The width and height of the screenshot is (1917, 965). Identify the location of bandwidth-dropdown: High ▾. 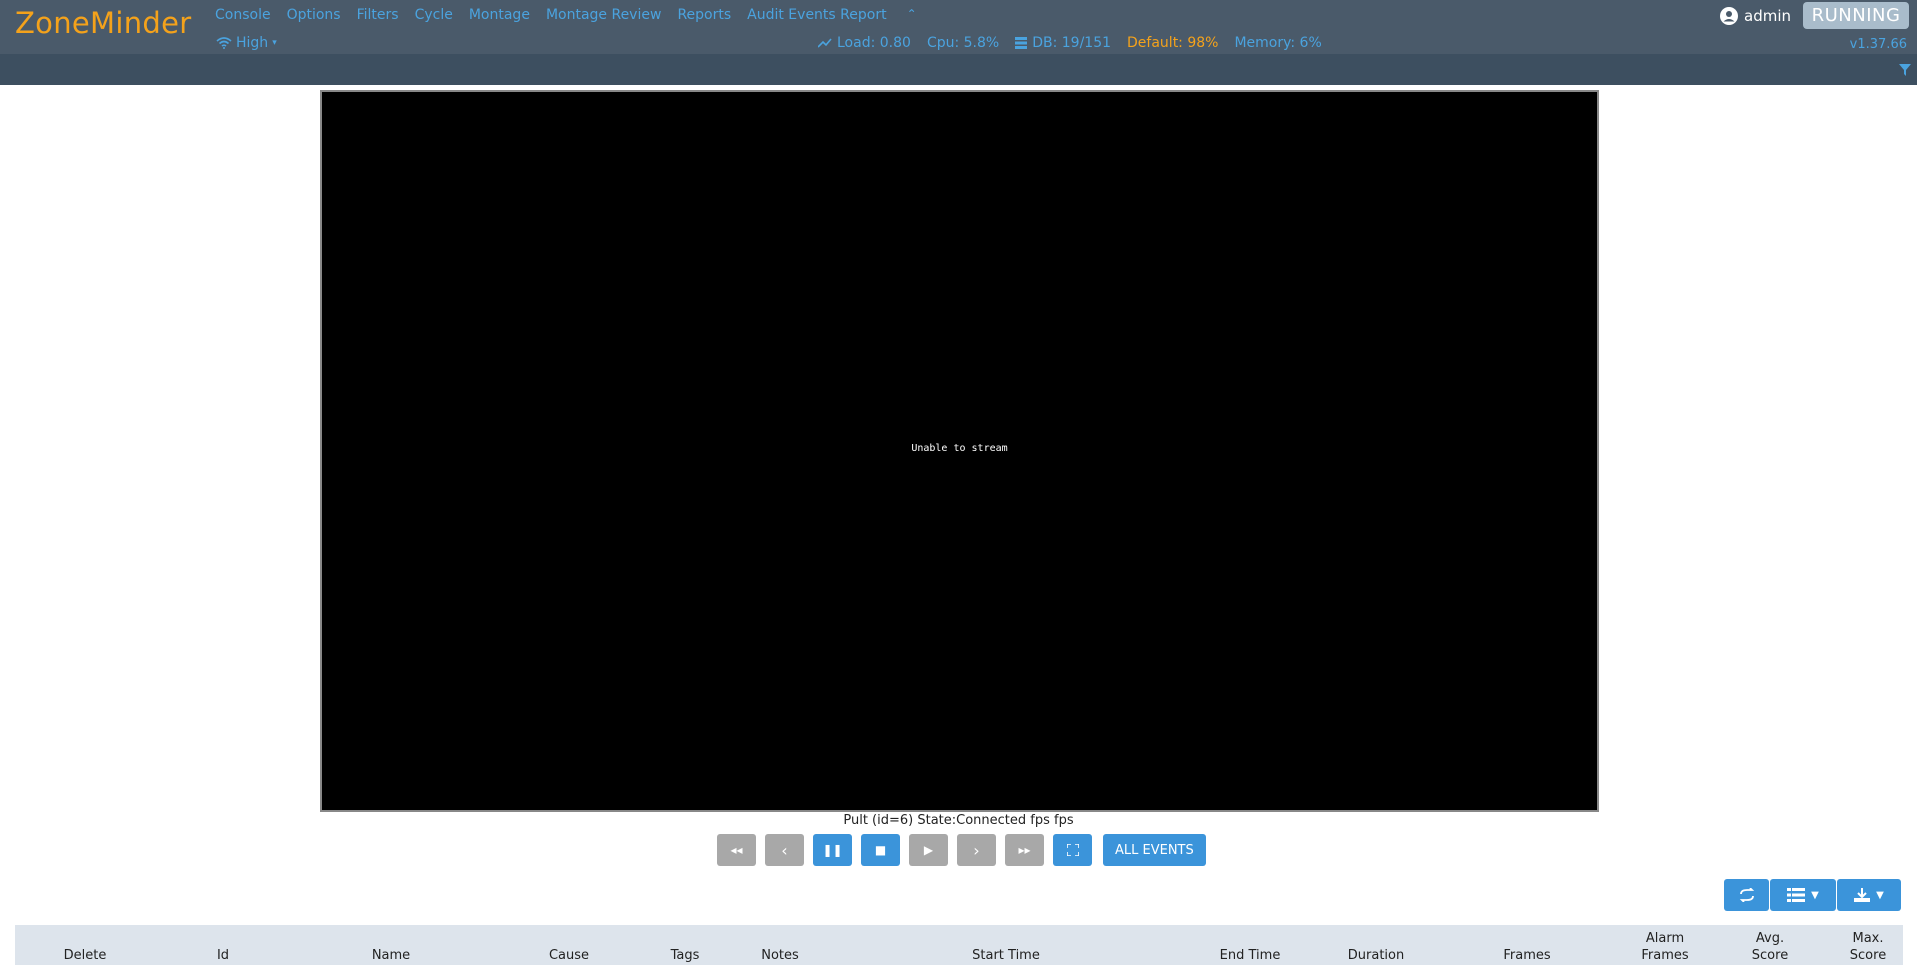
(246, 43).